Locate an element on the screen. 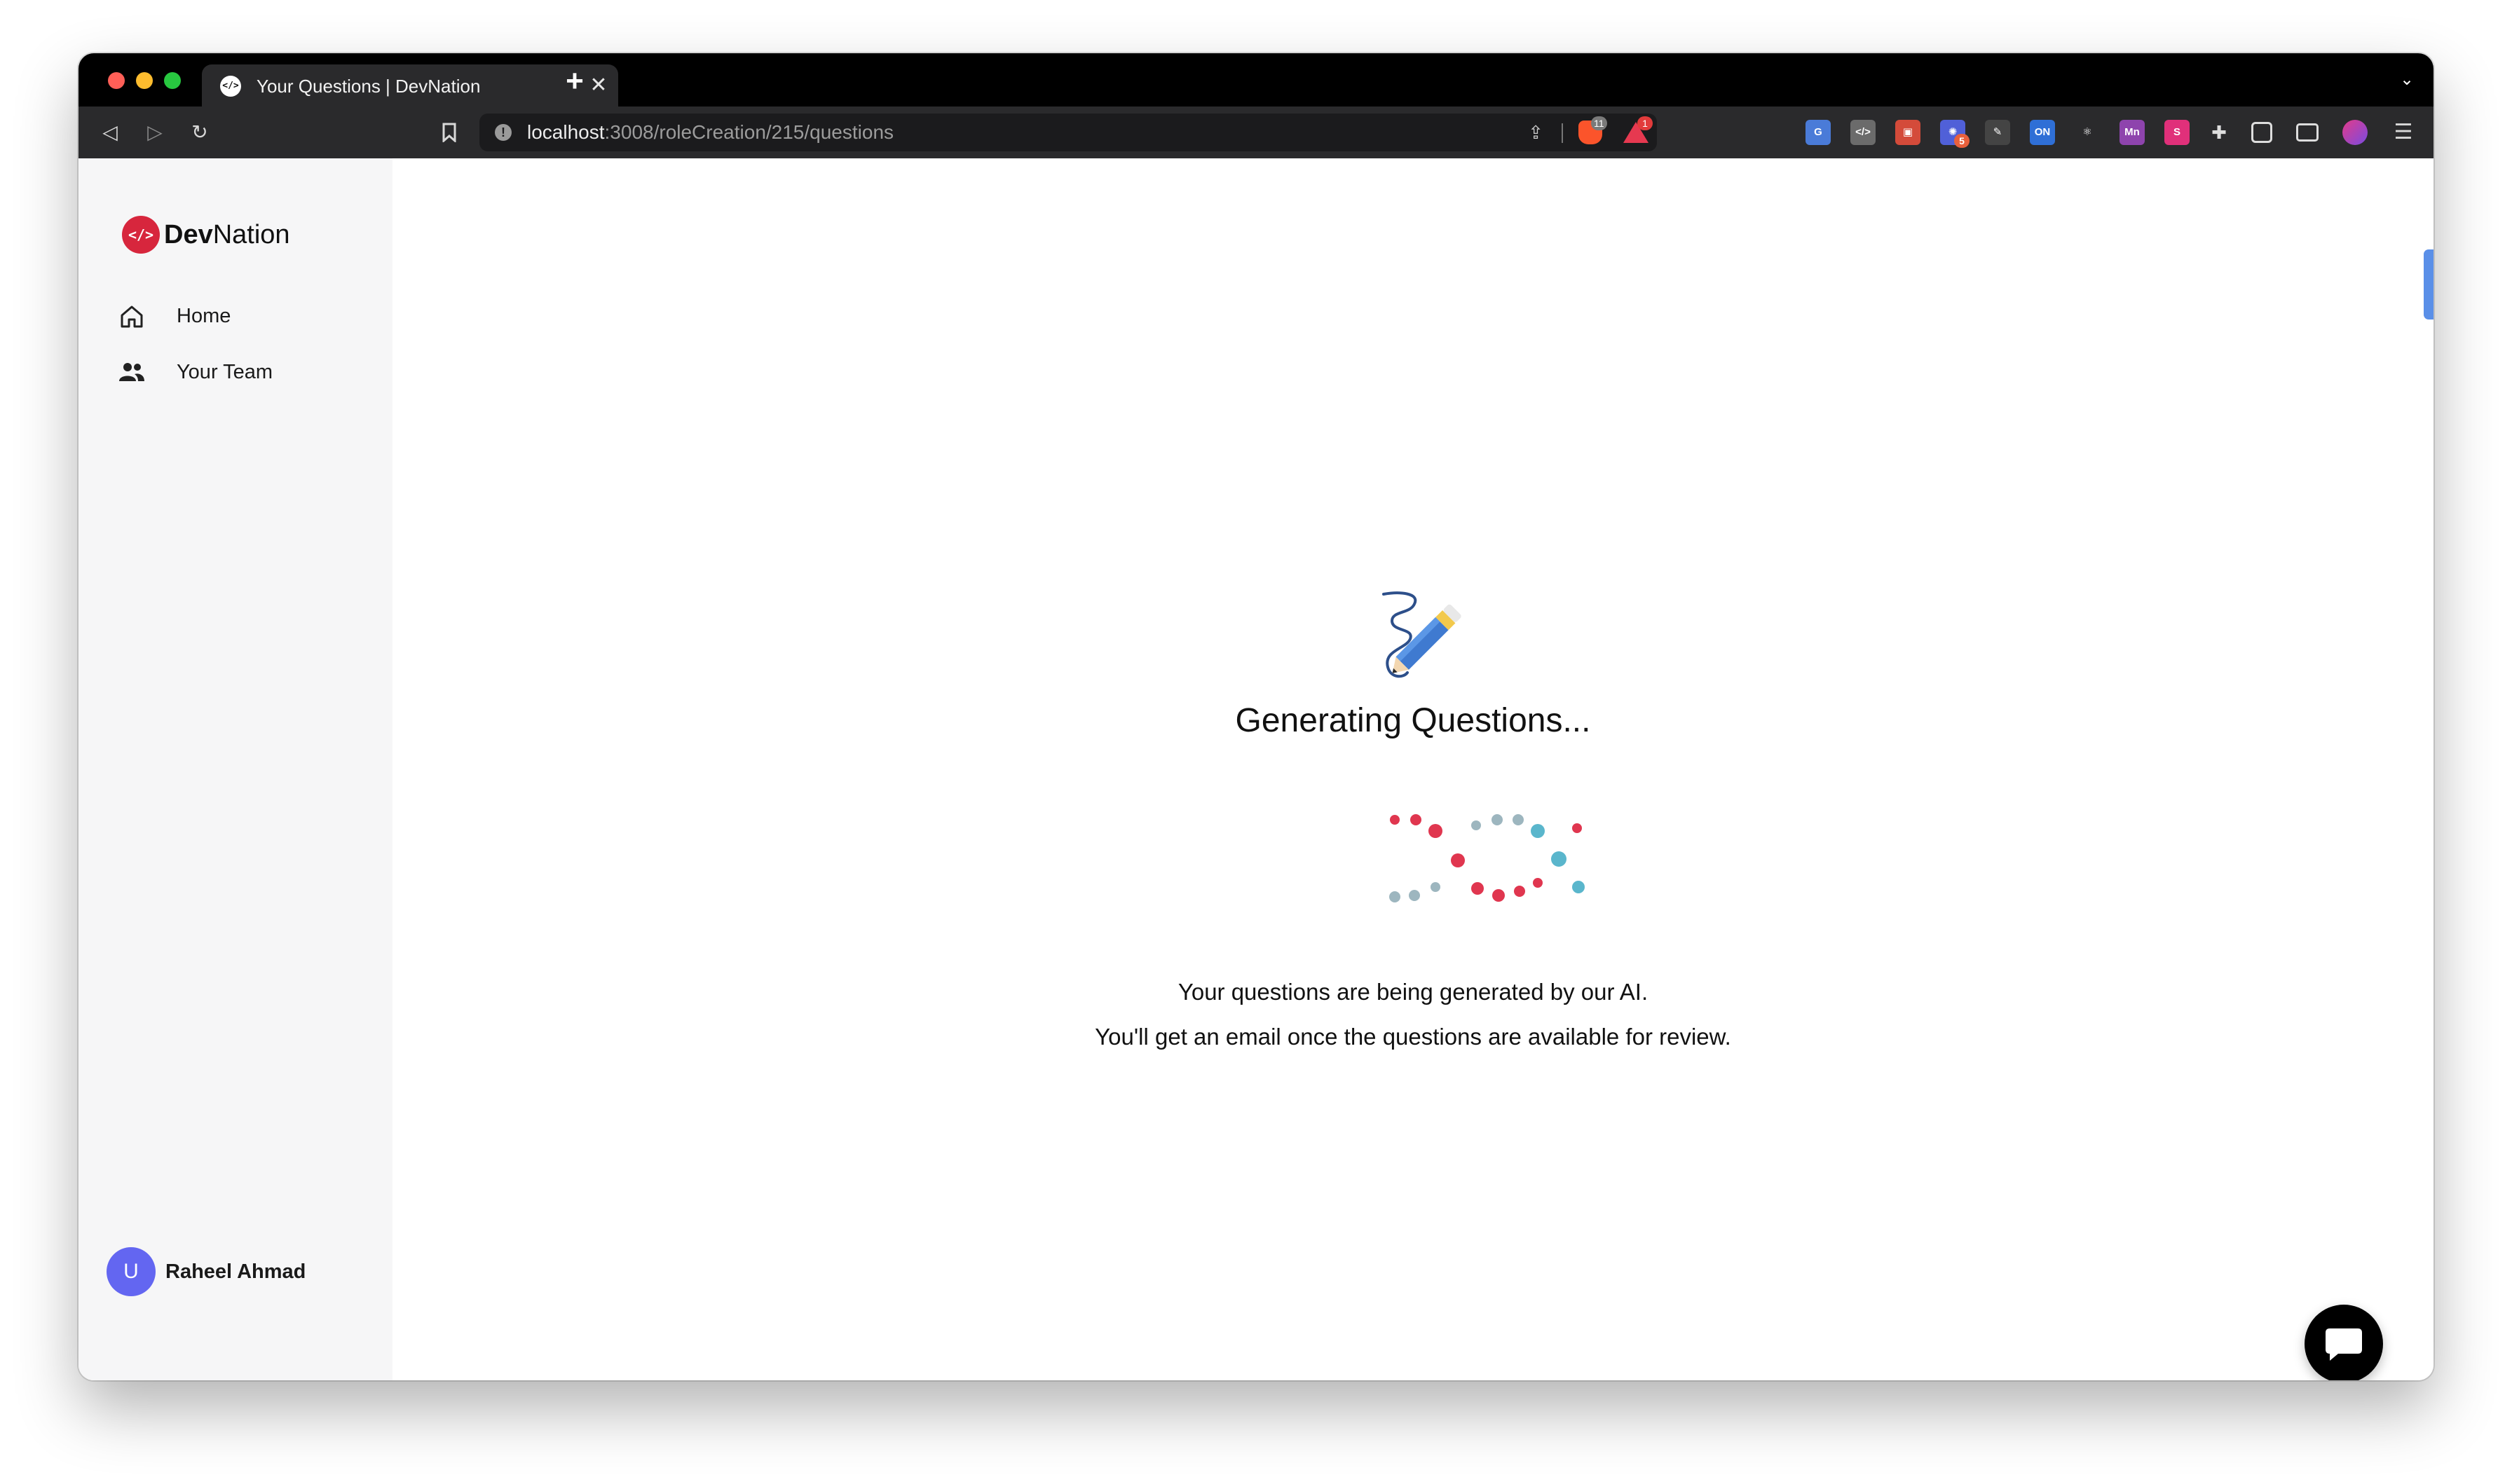 This screenshot has height=1484, width=2512. shields-count-badge: 11 is located at coordinates (1599, 123).